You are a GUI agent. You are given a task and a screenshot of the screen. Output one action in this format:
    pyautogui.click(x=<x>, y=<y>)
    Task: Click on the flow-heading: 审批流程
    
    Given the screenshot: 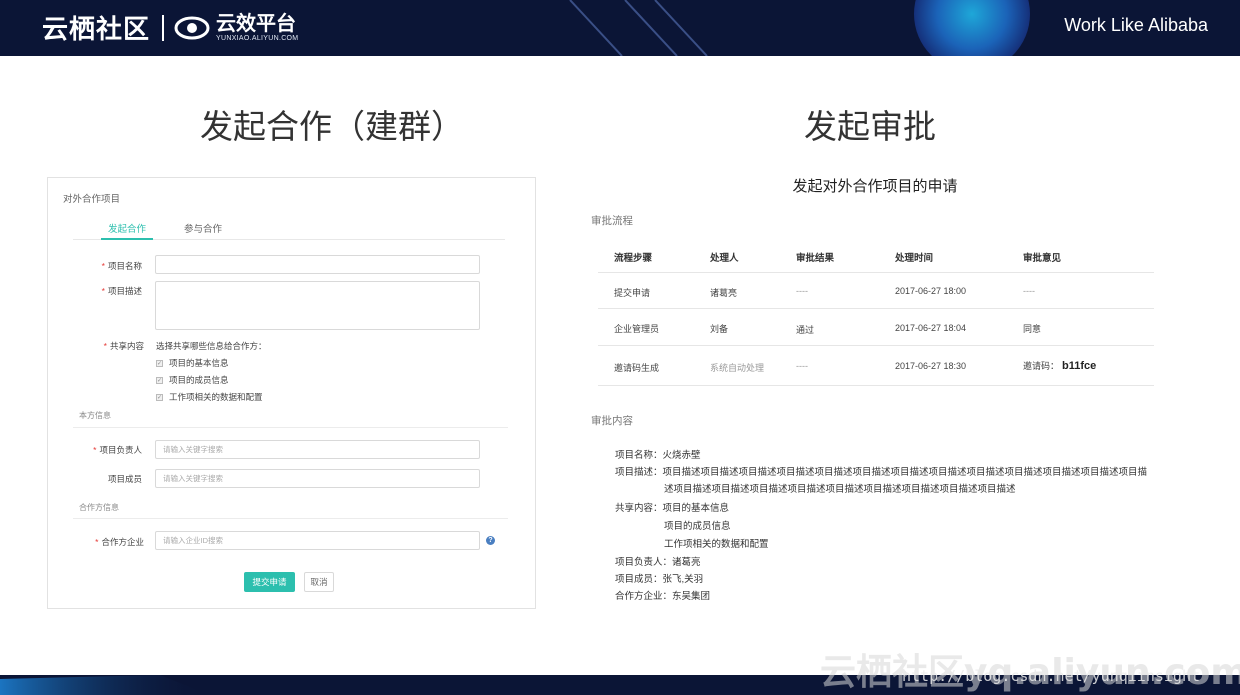 What is the action you would take?
    pyautogui.click(x=612, y=221)
    